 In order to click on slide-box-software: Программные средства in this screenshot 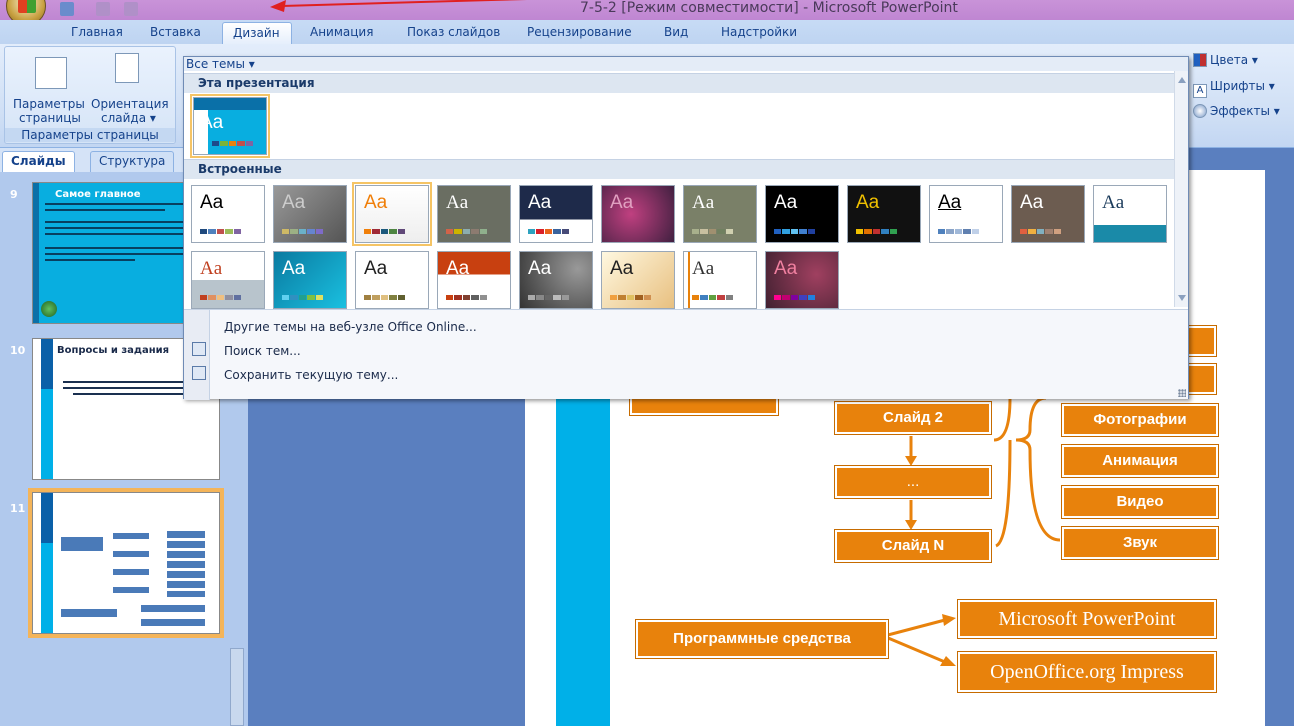, I will do `click(762, 639)`.